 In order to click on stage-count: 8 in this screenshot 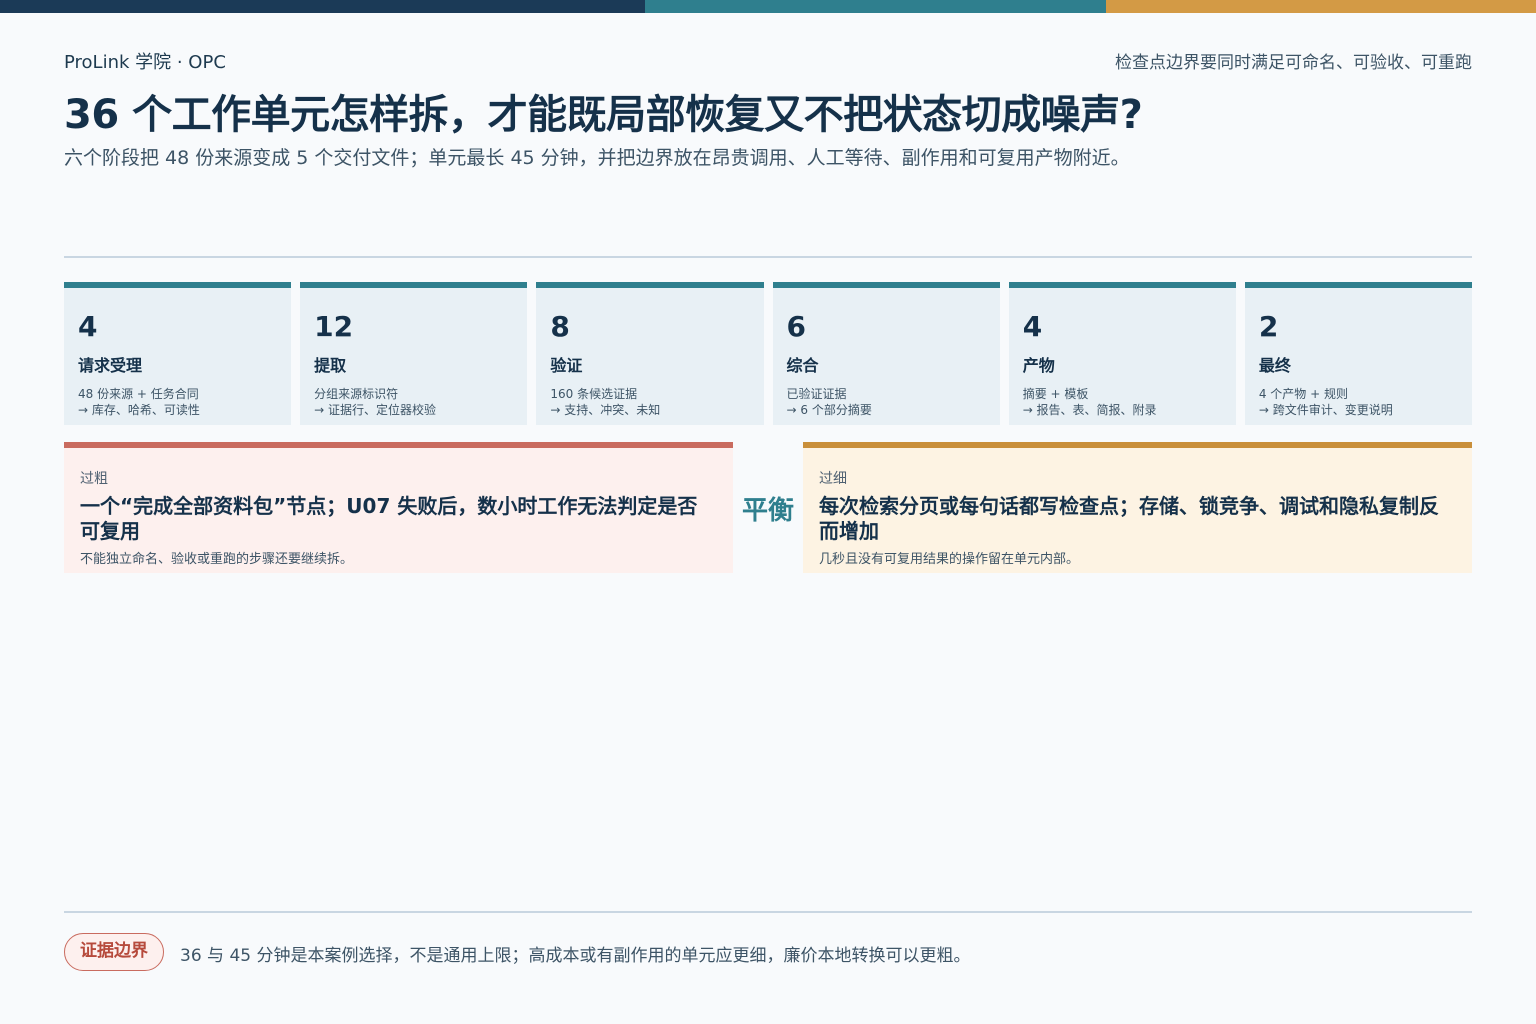, I will do `click(560, 326)`.